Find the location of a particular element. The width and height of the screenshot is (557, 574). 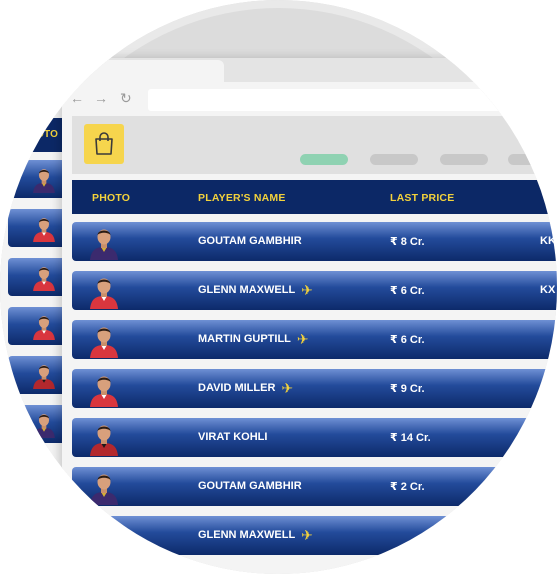

browser-tab is located at coordinates (149, 71).